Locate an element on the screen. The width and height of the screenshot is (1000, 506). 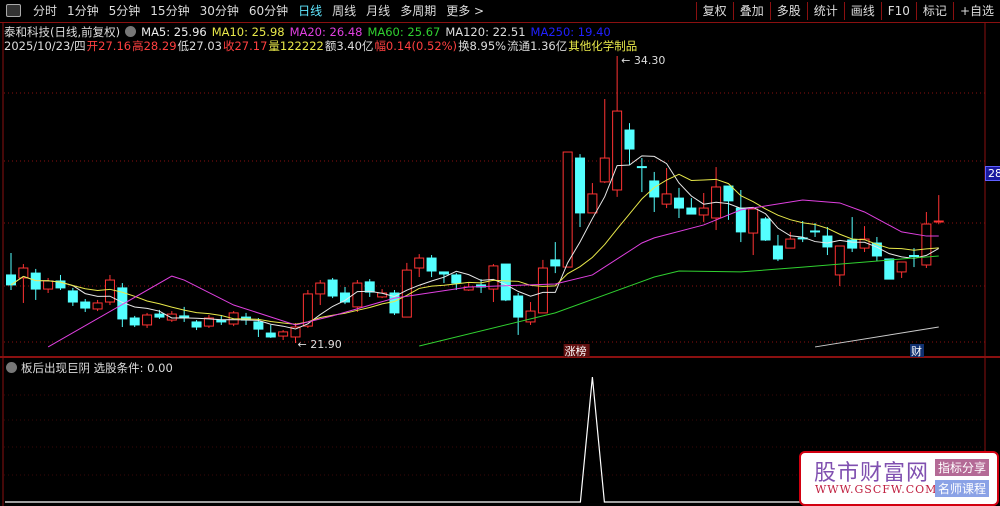
indicator-value: 选股条件: 0.00 is located at coordinates (133, 368).